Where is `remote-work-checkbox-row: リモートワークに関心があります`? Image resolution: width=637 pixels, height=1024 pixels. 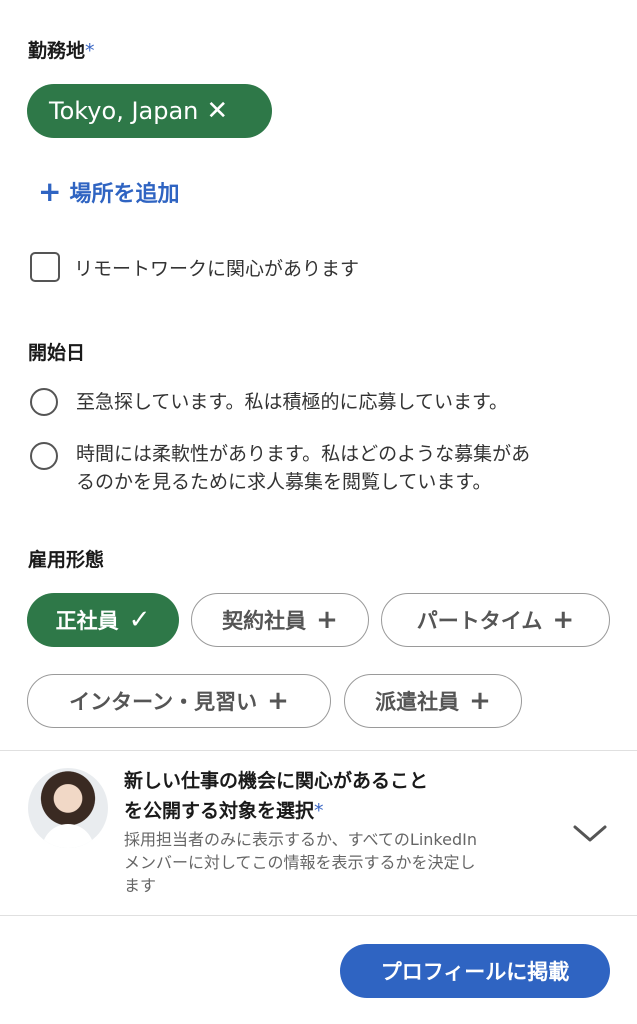
remote-work-checkbox-row: リモートワークに関心があります is located at coordinates (194, 267).